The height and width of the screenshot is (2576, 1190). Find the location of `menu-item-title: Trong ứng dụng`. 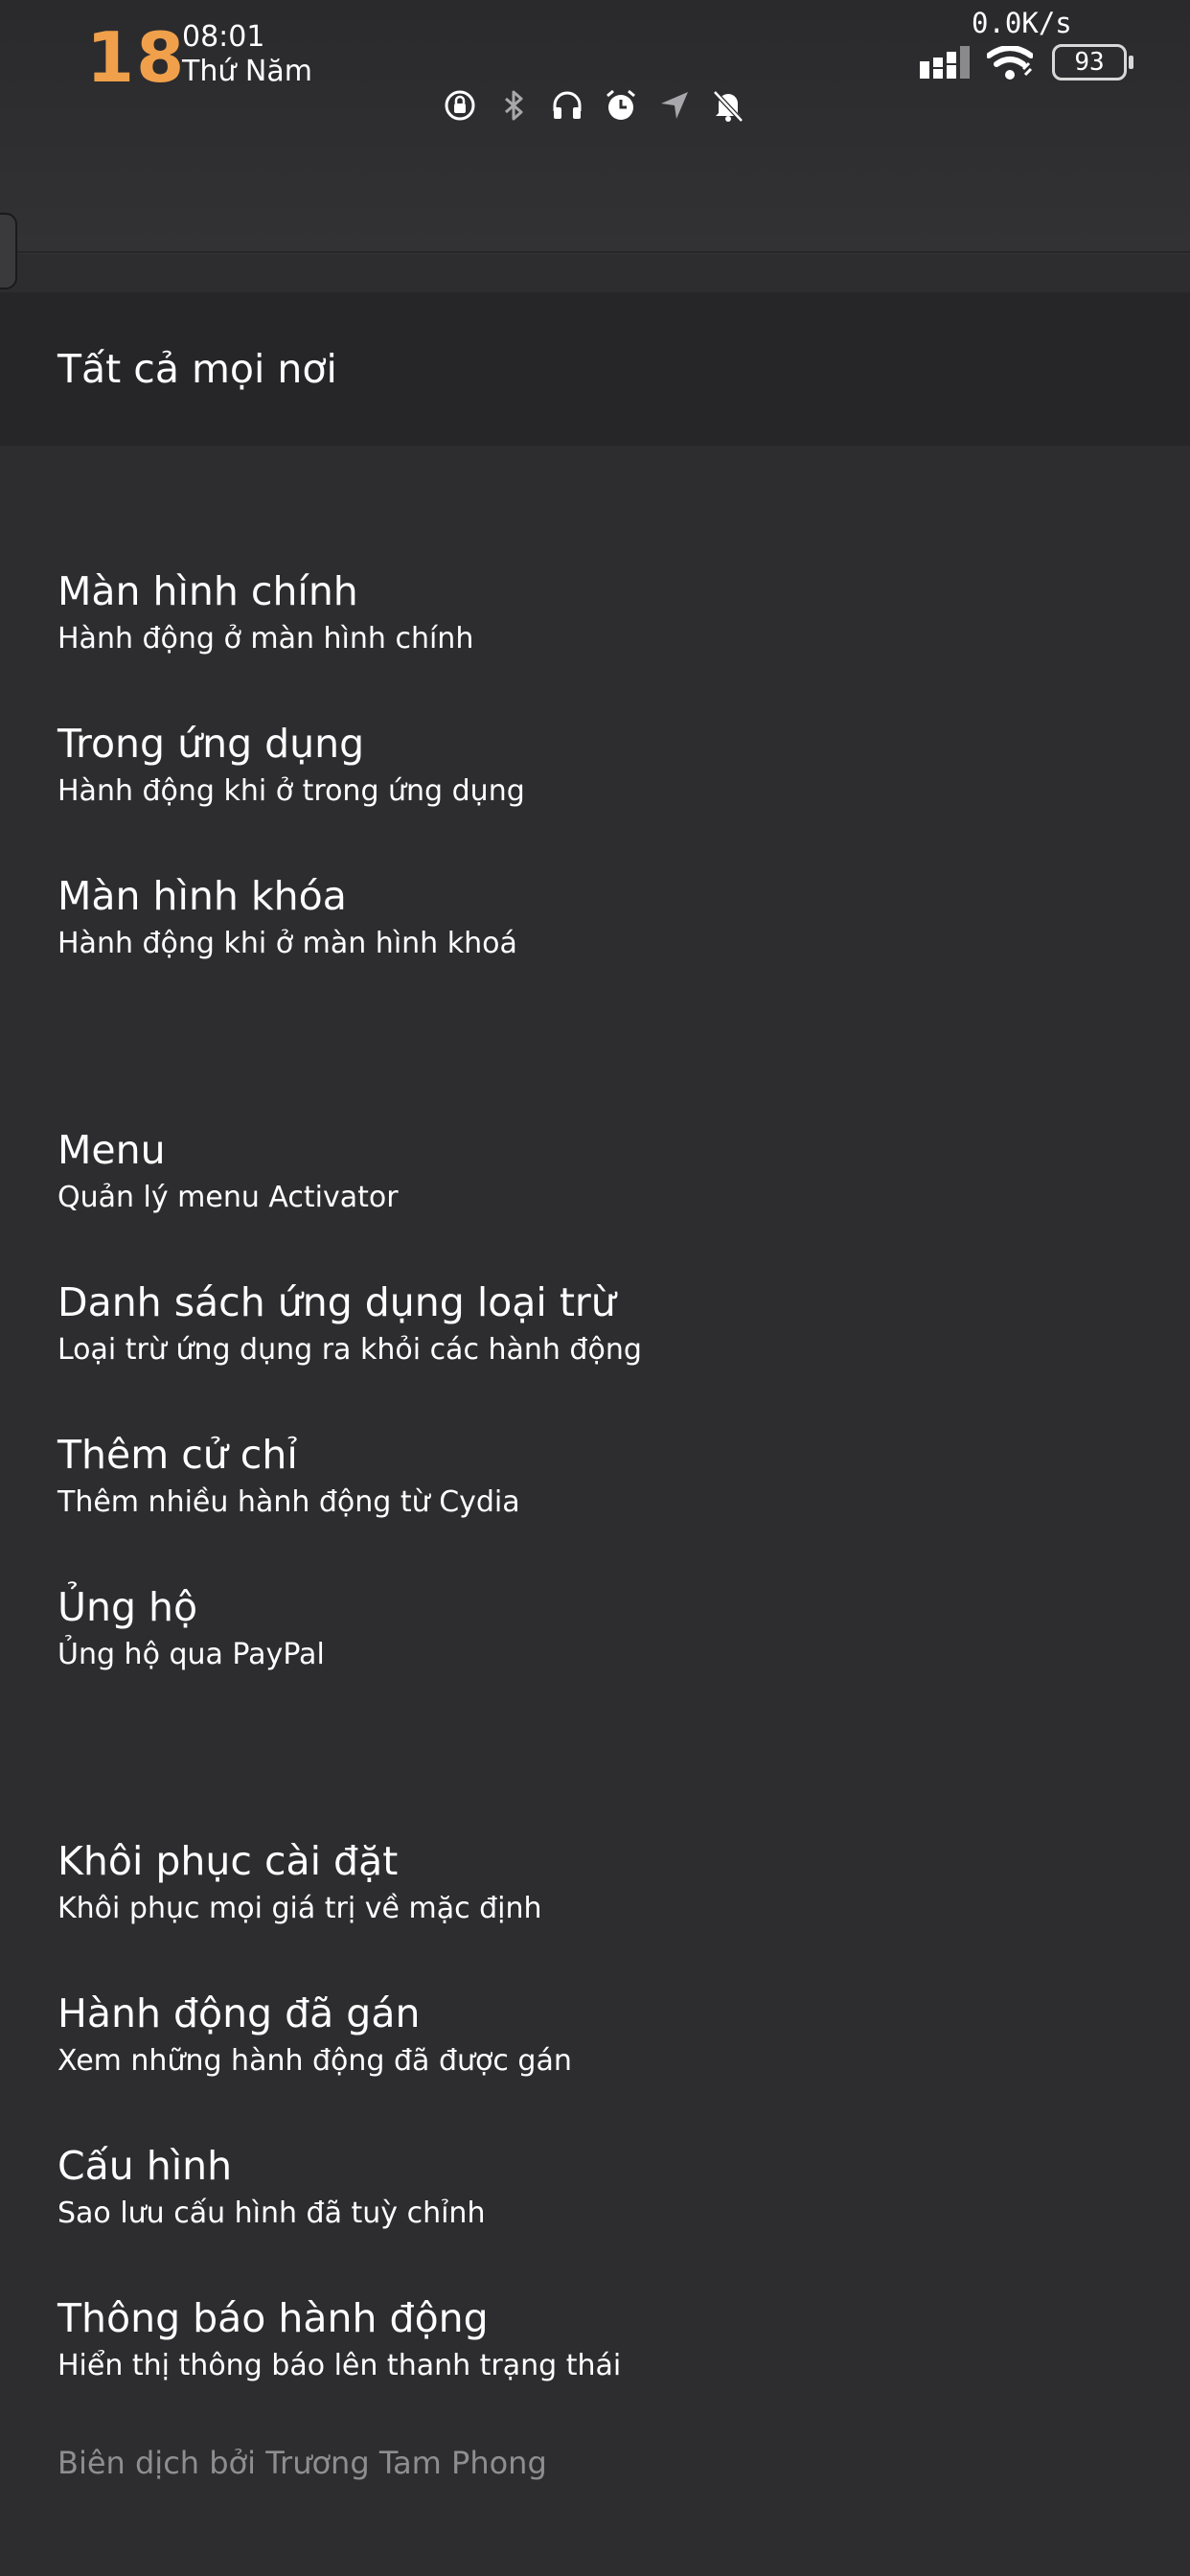

menu-item-title: Trong ứng dụng is located at coordinates (211, 744).